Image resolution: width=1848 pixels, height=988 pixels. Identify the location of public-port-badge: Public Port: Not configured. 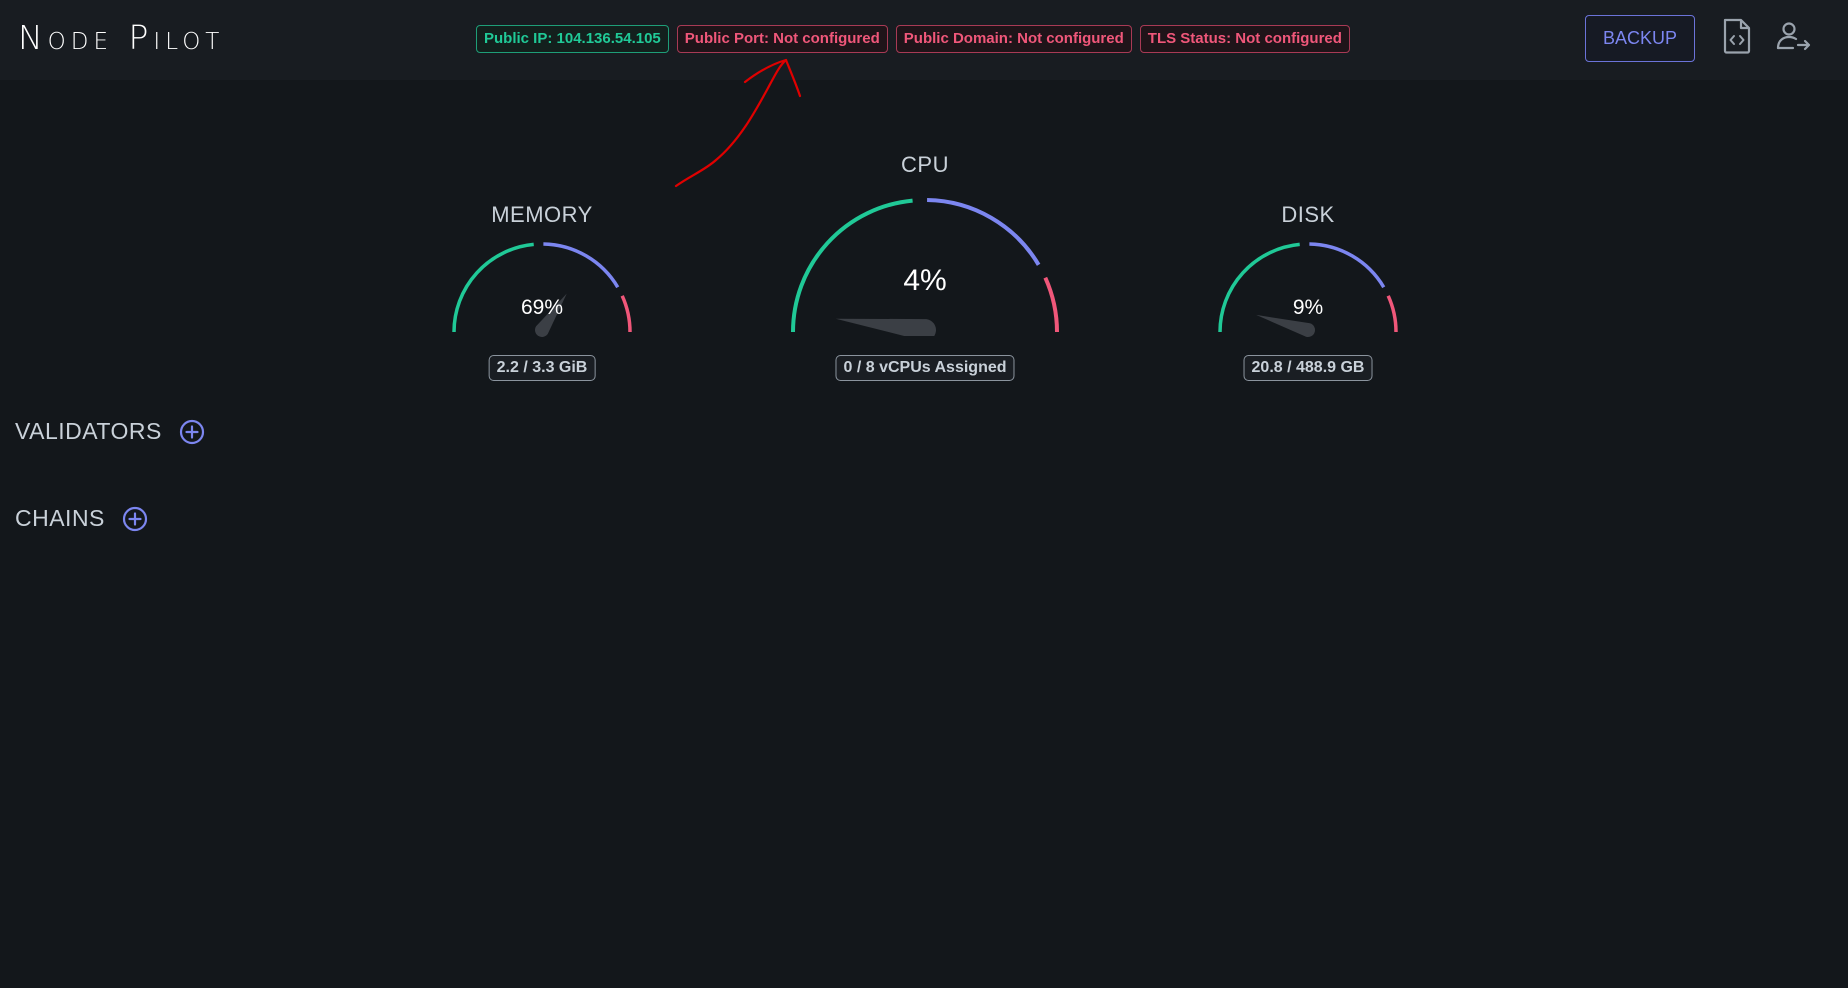
(782, 39).